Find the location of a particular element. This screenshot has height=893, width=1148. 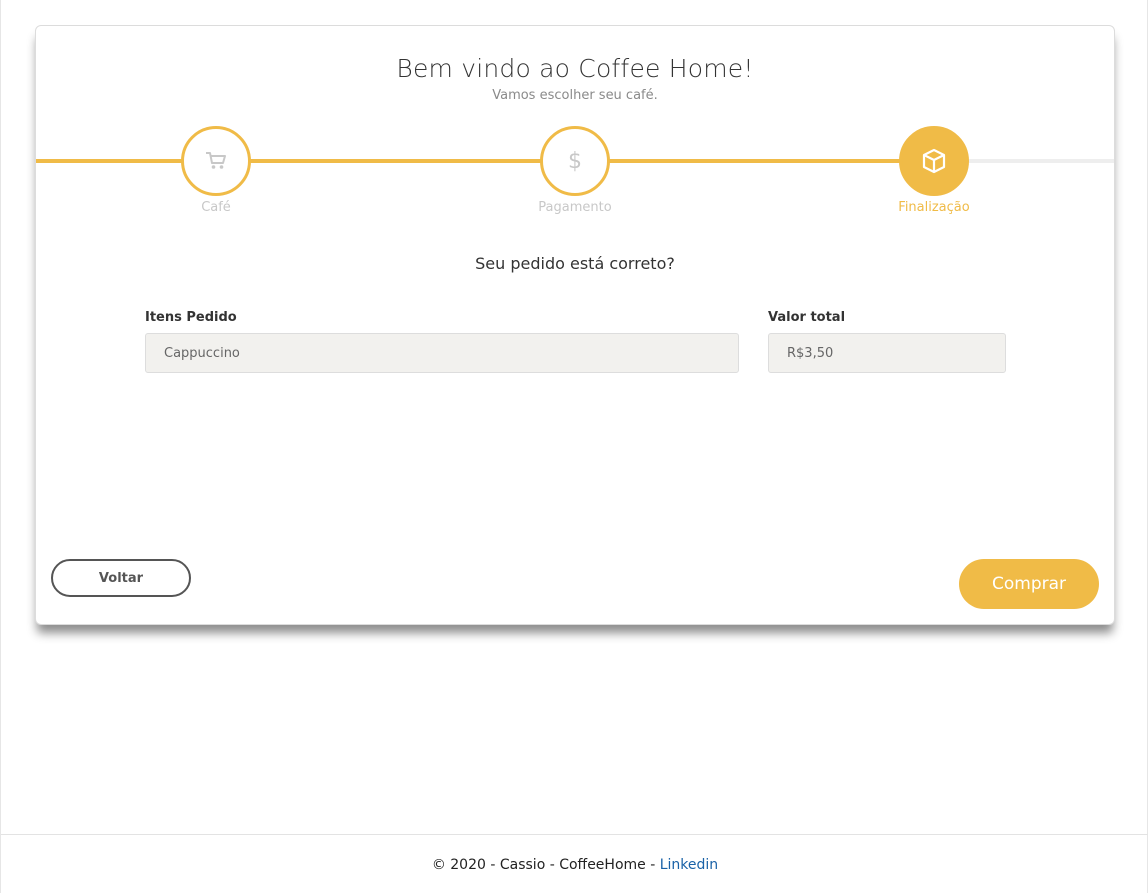

dollar-icon: $ is located at coordinates (575, 161).